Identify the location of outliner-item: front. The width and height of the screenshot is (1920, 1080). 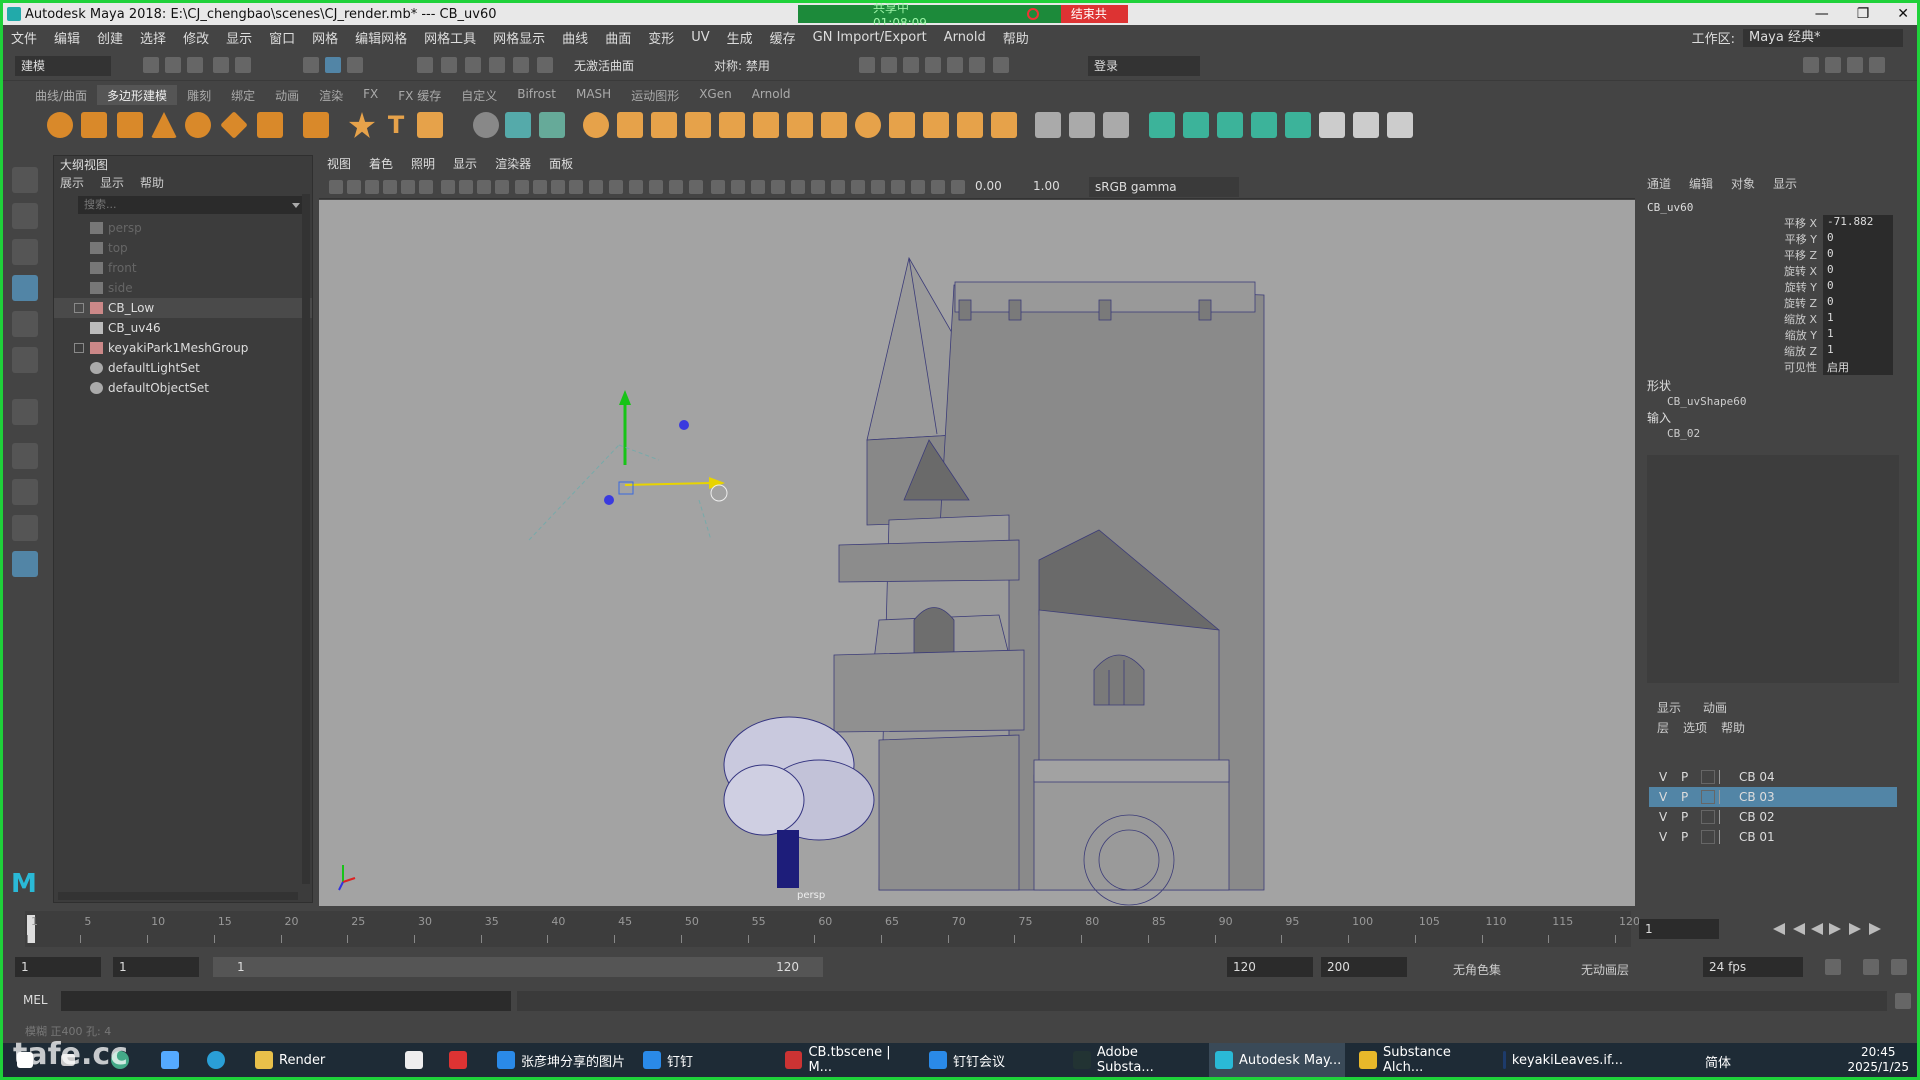
(183, 268).